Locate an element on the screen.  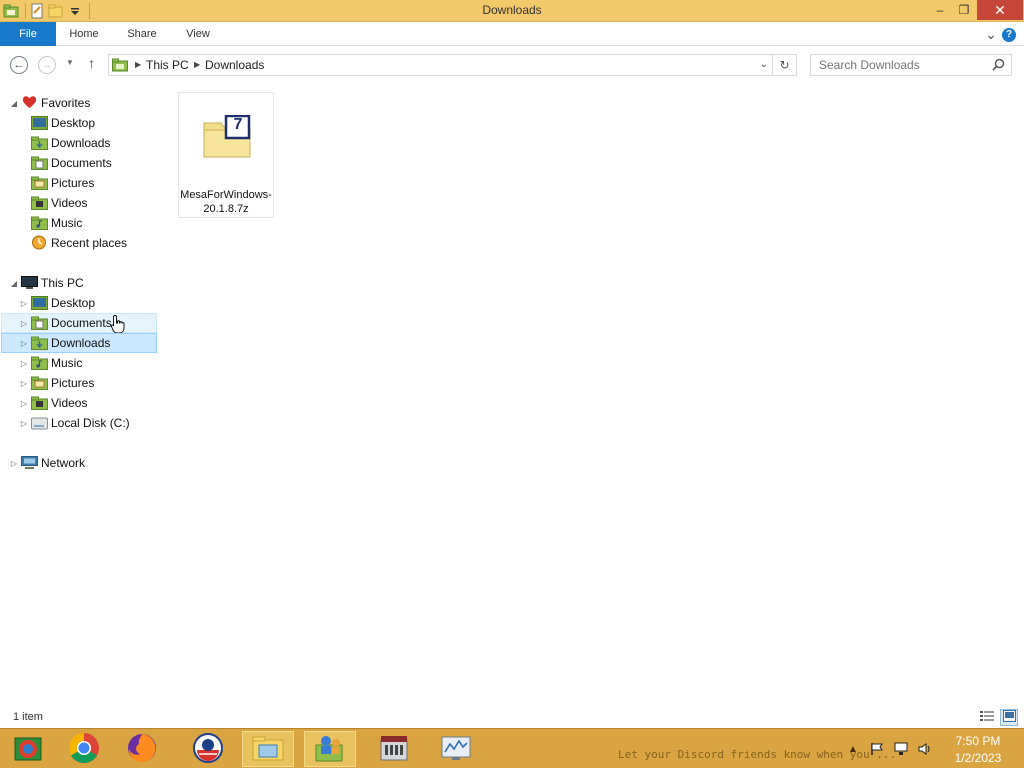
7z-archive-icon: 7 is located at coordinates (227, 136).